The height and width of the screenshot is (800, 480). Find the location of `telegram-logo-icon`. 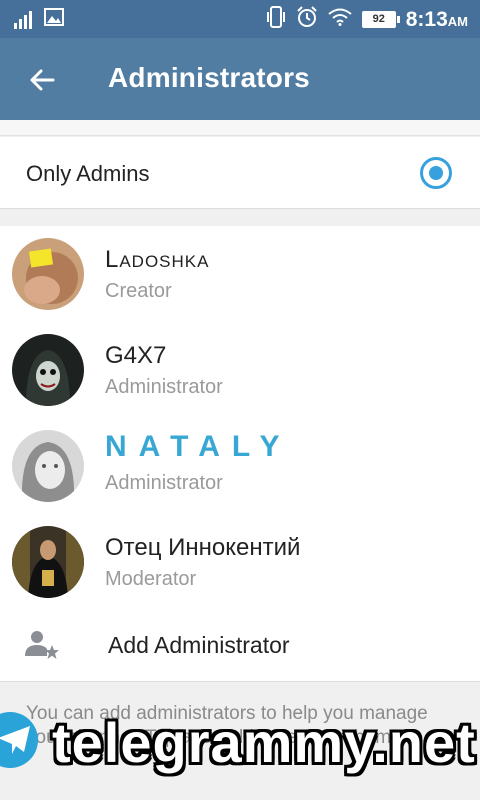

telegram-logo-icon is located at coordinates (20, 739).